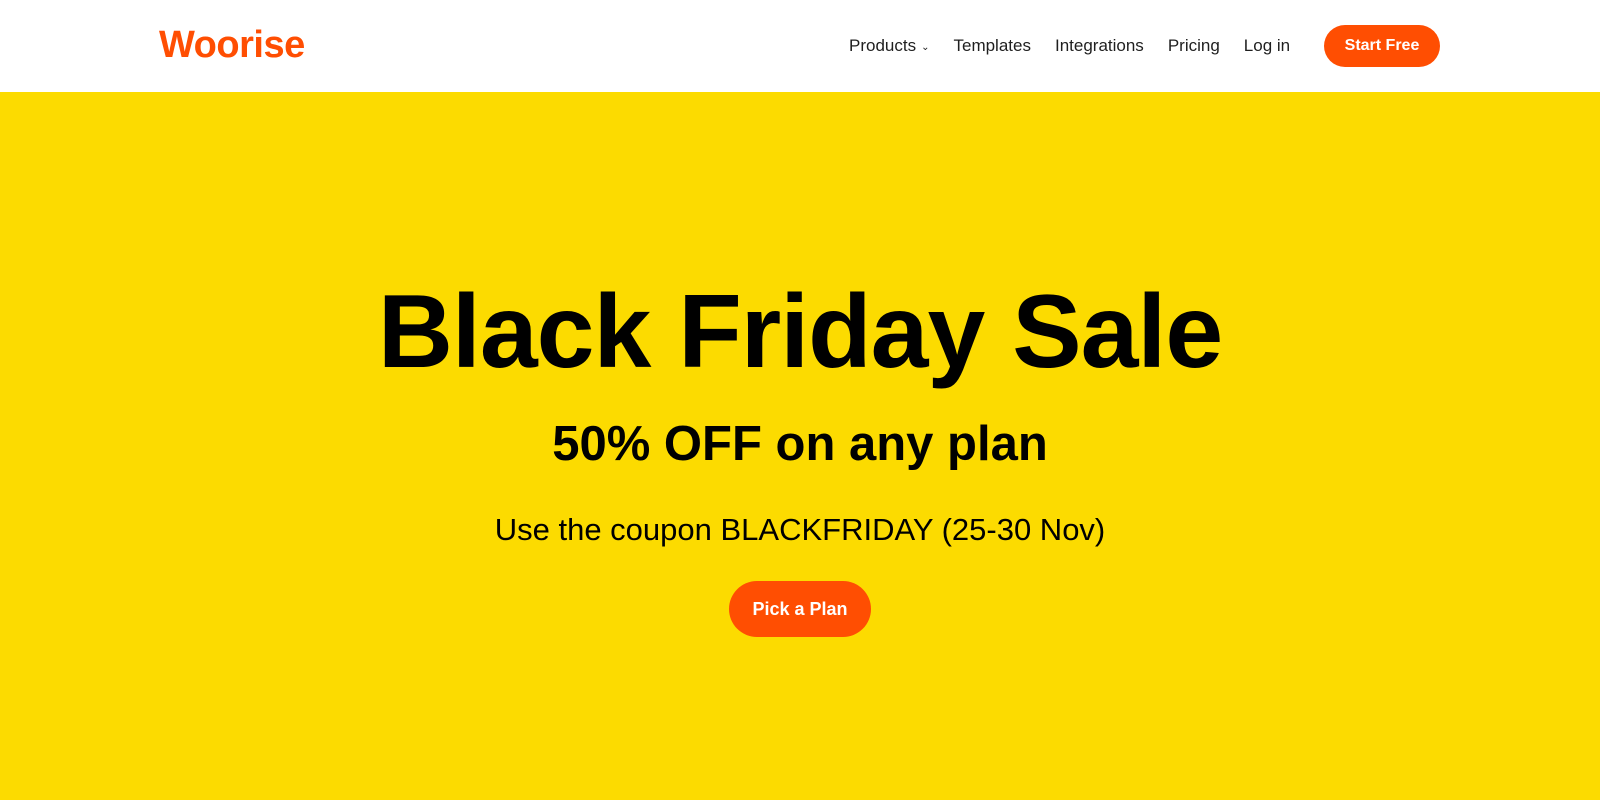 The image size is (1600, 800). What do you see at coordinates (1194, 46) in the screenshot?
I see `nav-pricing: Pricing` at bounding box center [1194, 46].